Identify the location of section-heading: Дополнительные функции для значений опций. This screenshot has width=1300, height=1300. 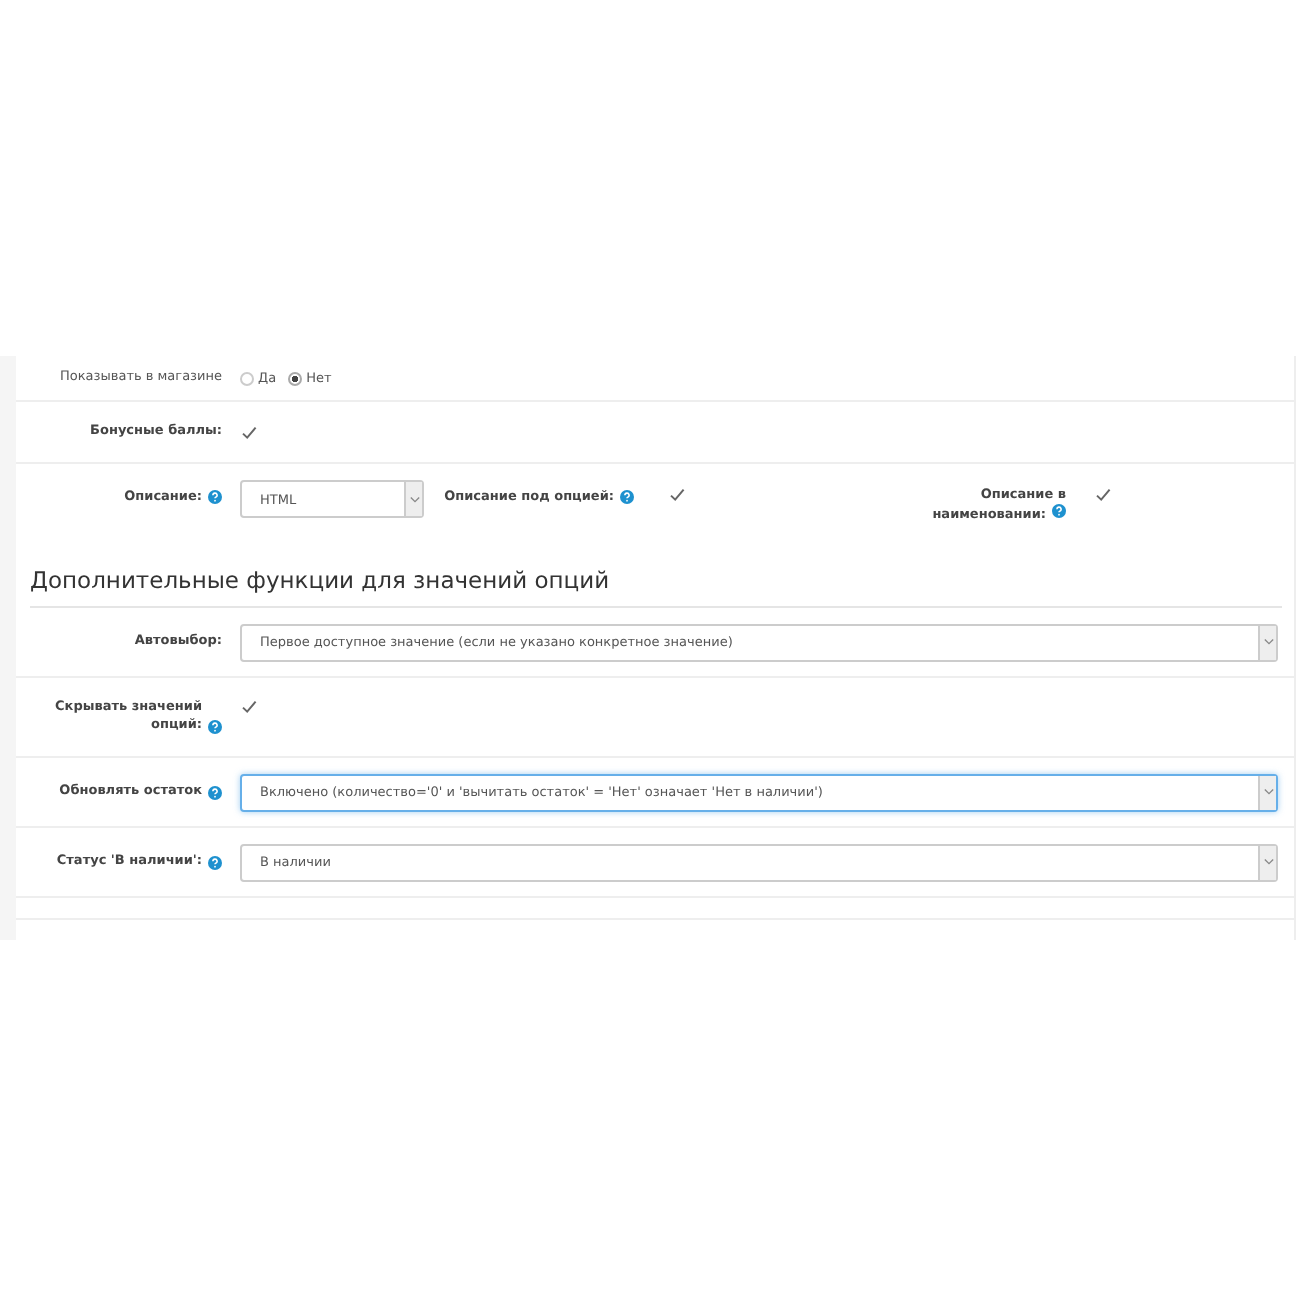
(656, 578).